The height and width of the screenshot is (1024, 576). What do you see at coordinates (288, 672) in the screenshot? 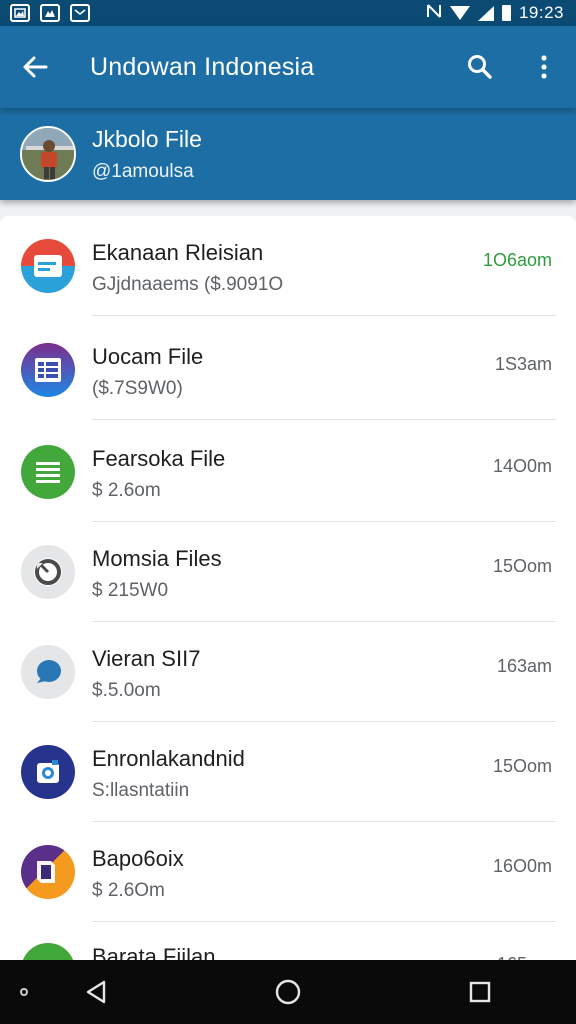
I see `list-item: Vieran SII7 $.5.0om 163am` at bounding box center [288, 672].